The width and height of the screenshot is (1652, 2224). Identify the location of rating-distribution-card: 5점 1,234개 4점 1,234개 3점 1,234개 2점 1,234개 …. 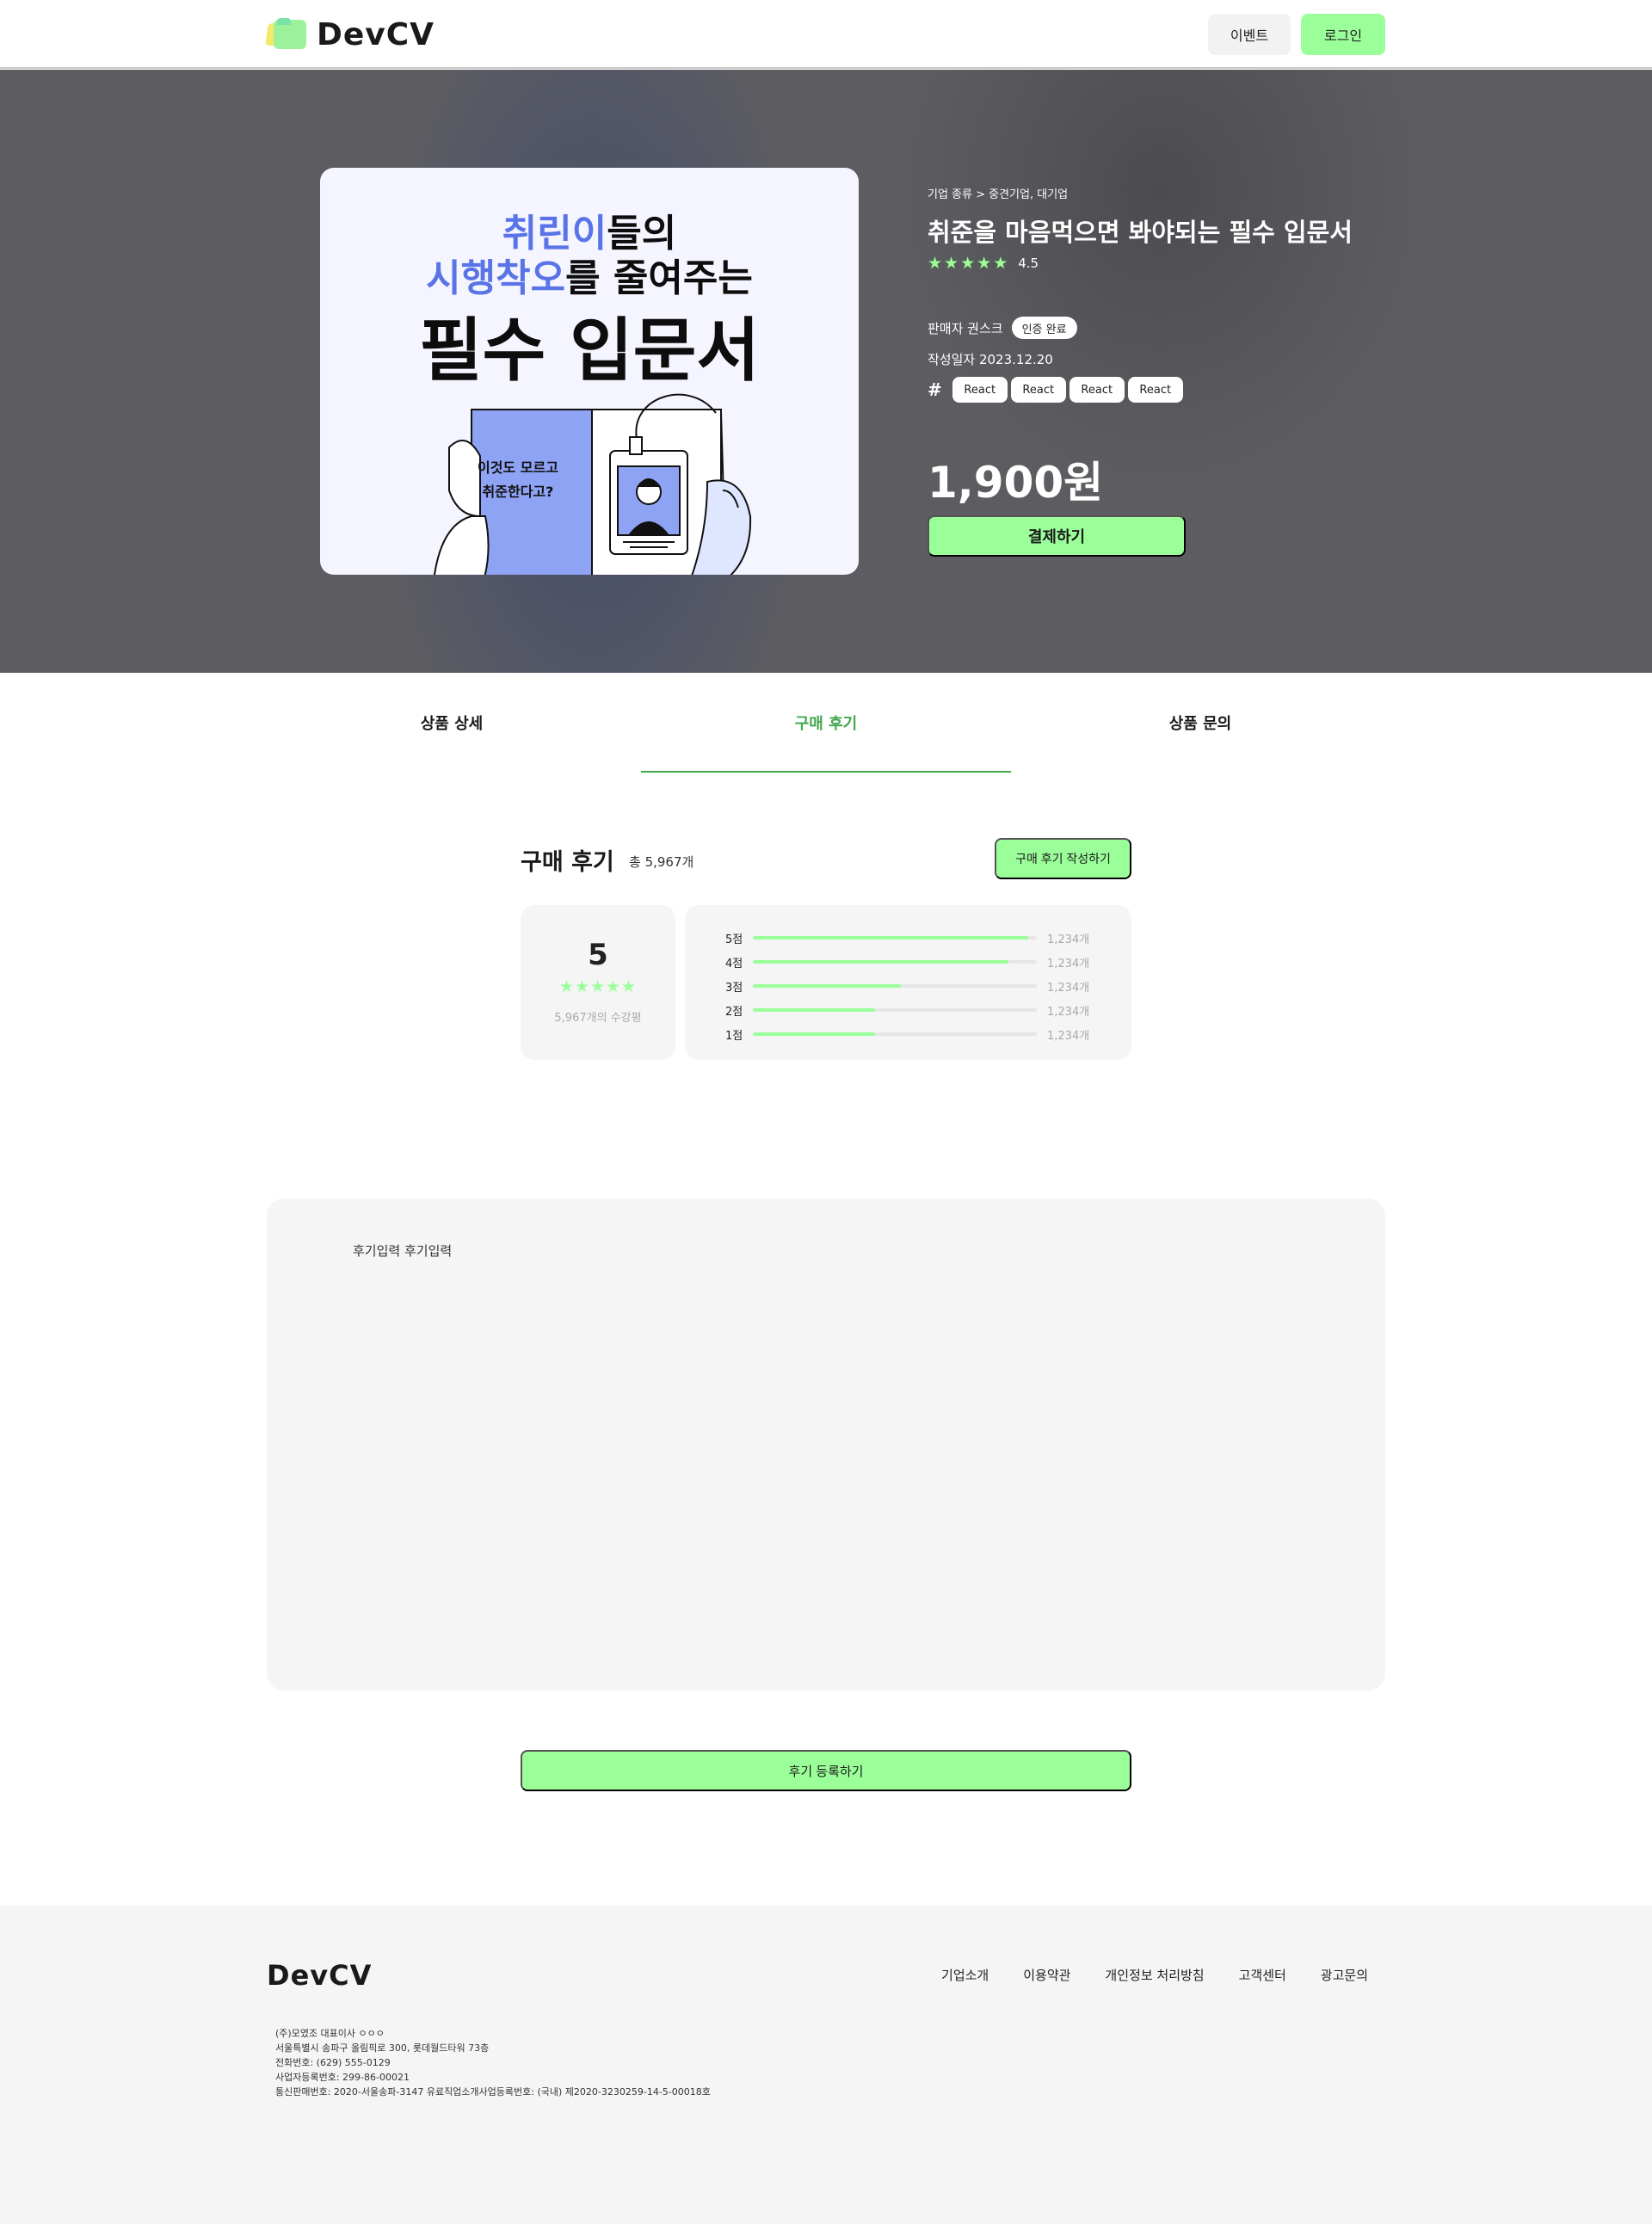
(908, 982).